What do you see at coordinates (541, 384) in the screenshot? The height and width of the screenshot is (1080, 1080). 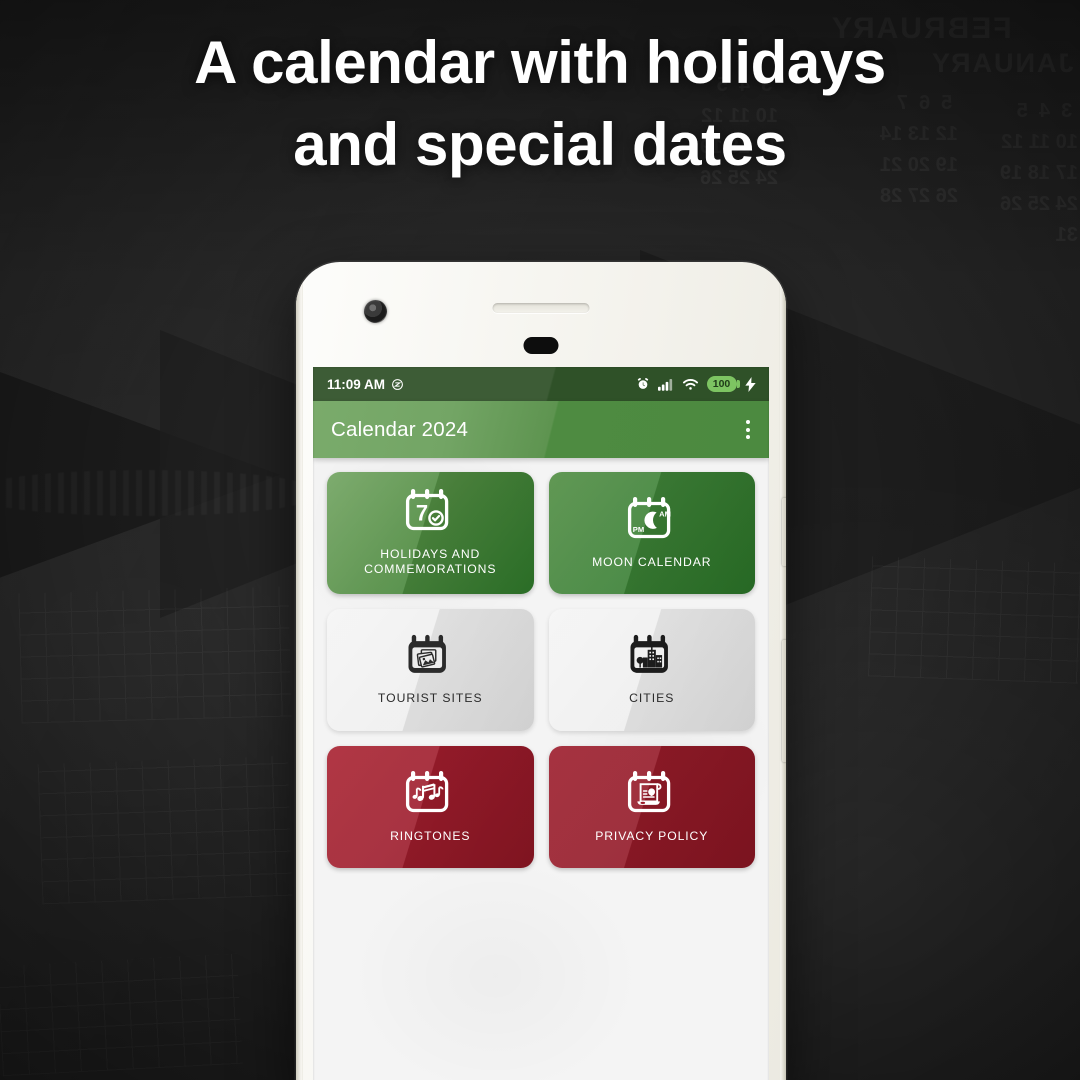 I see `status-bar: 11:09 AM 100` at bounding box center [541, 384].